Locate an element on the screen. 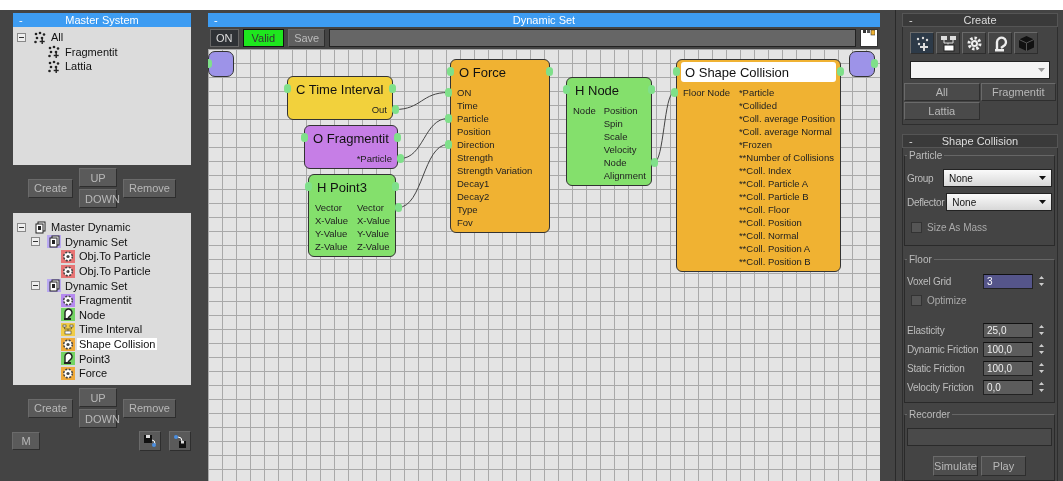  port-label: **Coll. Normal is located at coordinates (769, 235).